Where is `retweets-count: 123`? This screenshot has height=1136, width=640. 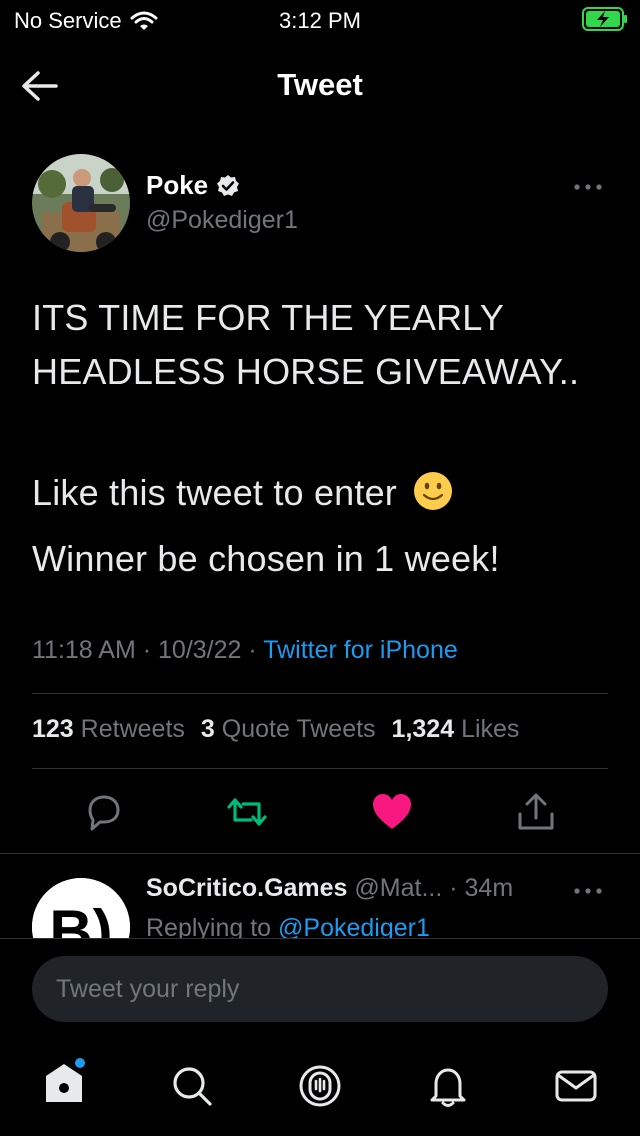 retweets-count: 123 is located at coordinates (53, 729).